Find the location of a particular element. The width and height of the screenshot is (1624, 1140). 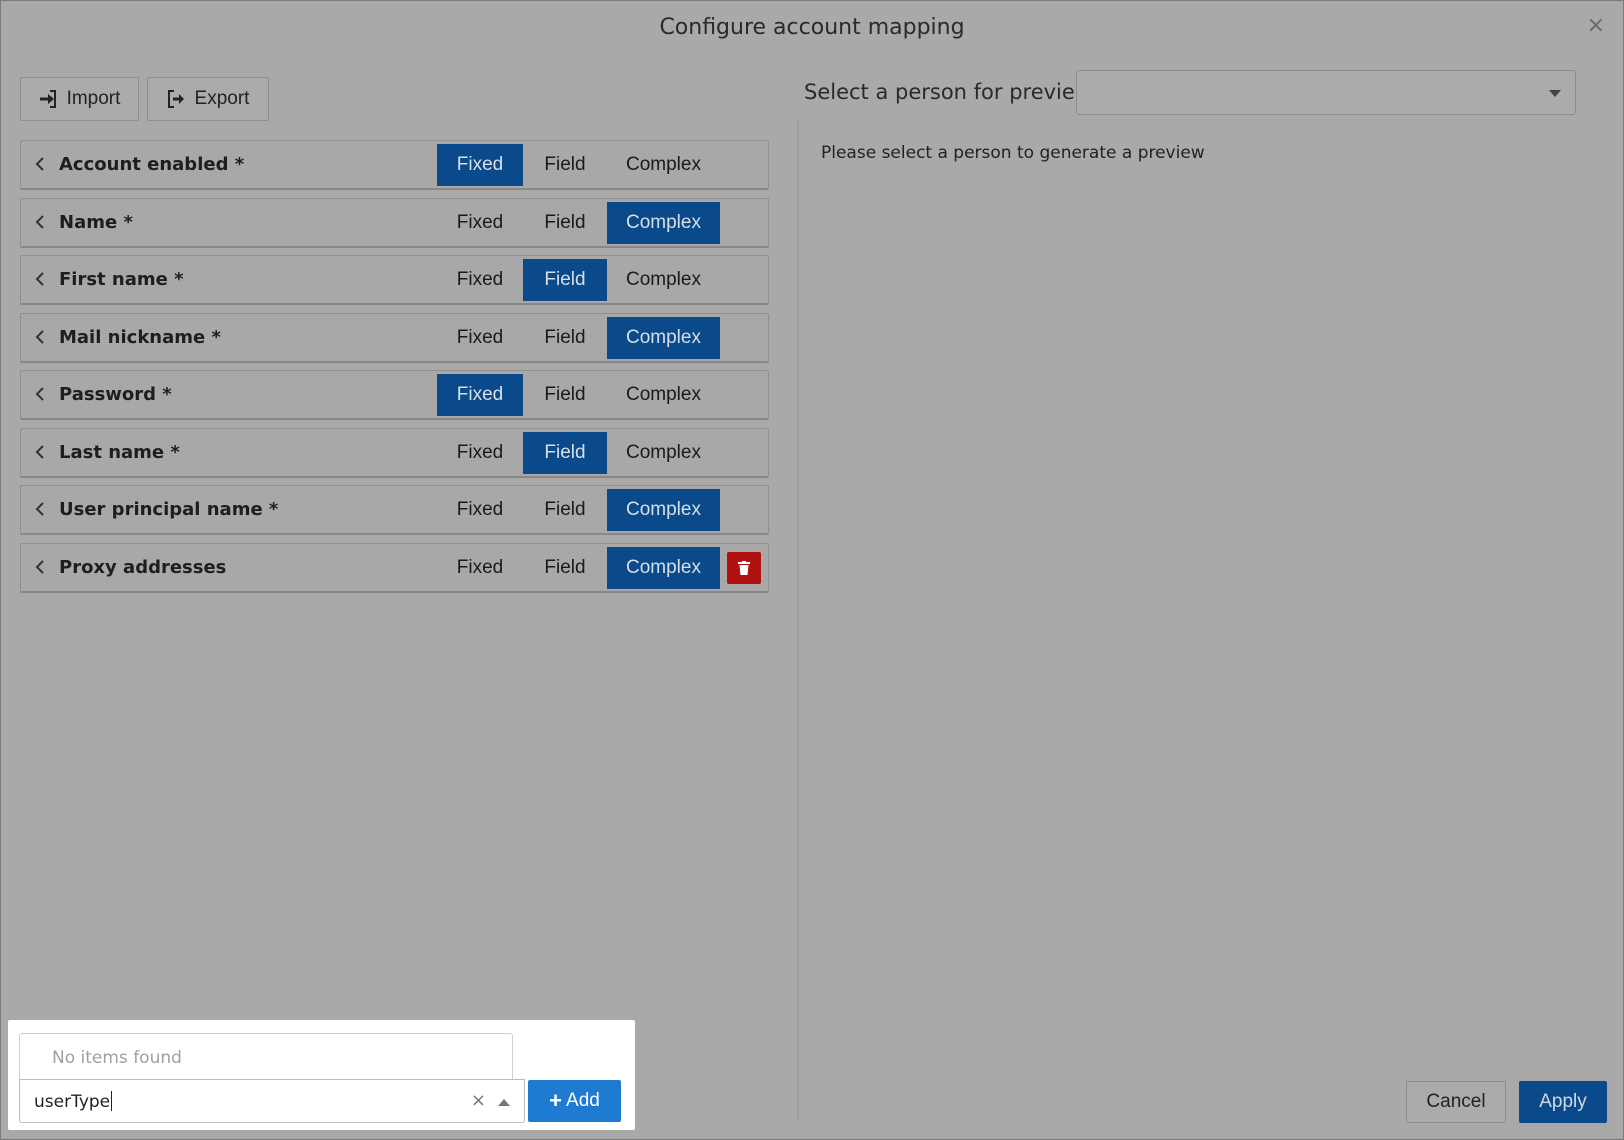

import-label: Import is located at coordinates (93, 98).